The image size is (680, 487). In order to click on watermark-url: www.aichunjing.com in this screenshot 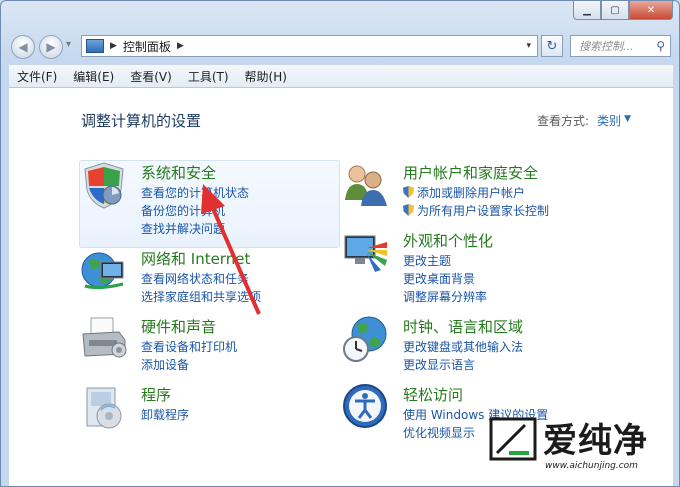, I will do `click(591, 466)`.